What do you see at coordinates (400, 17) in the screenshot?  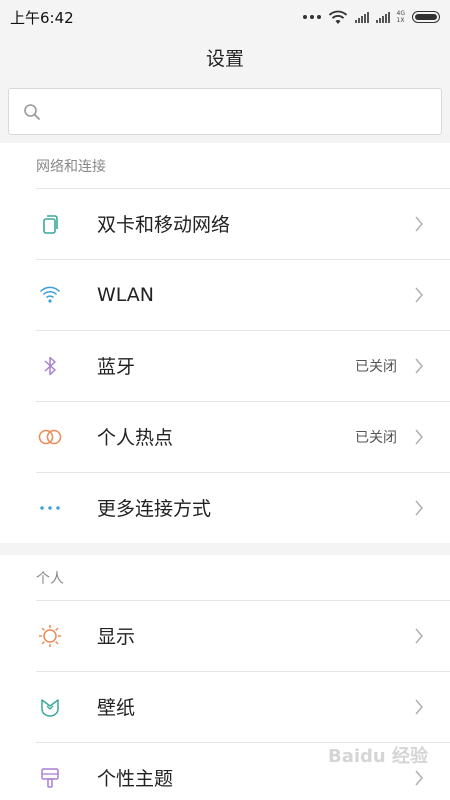 I see `network-type-label: 4G 1X` at bounding box center [400, 17].